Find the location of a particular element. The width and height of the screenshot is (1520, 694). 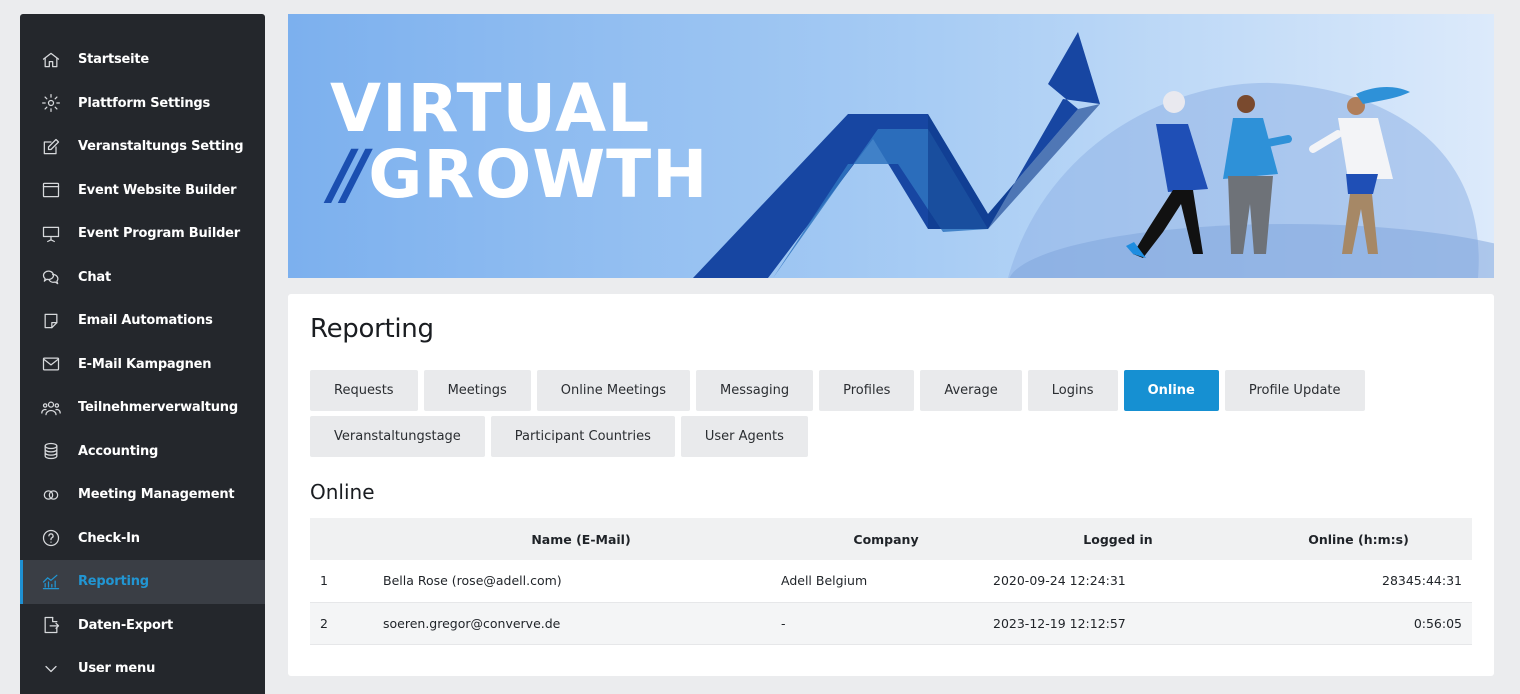

banner-line-1: VIRTUAL is located at coordinates (490, 108).